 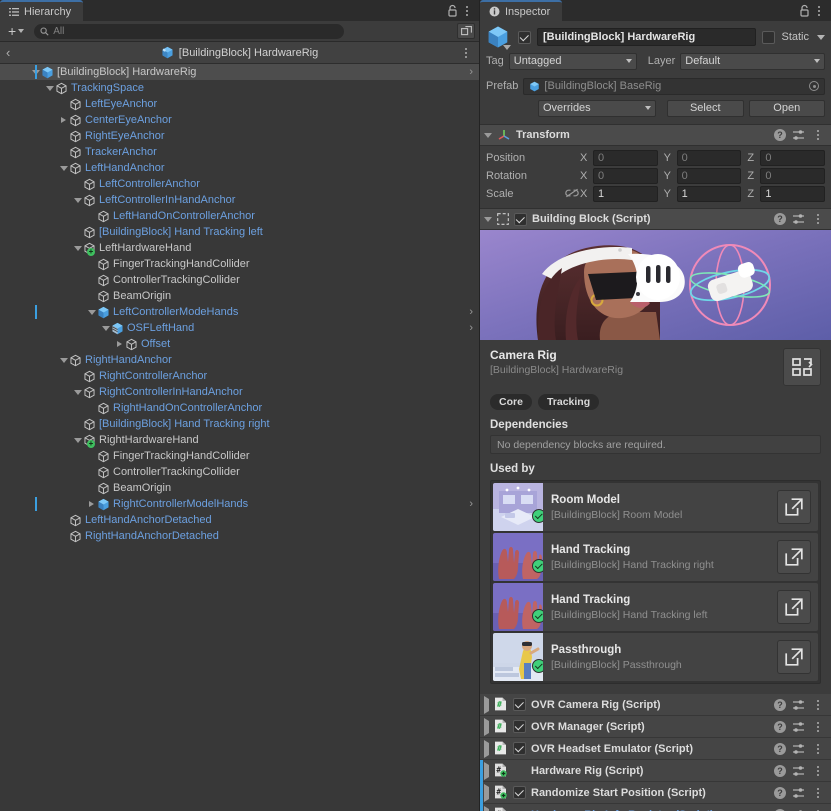 What do you see at coordinates (239, 456) in the screenshot?
I see `hierarchy-row: FingerTrackingHandCollider` at bounding box center [239, 456].